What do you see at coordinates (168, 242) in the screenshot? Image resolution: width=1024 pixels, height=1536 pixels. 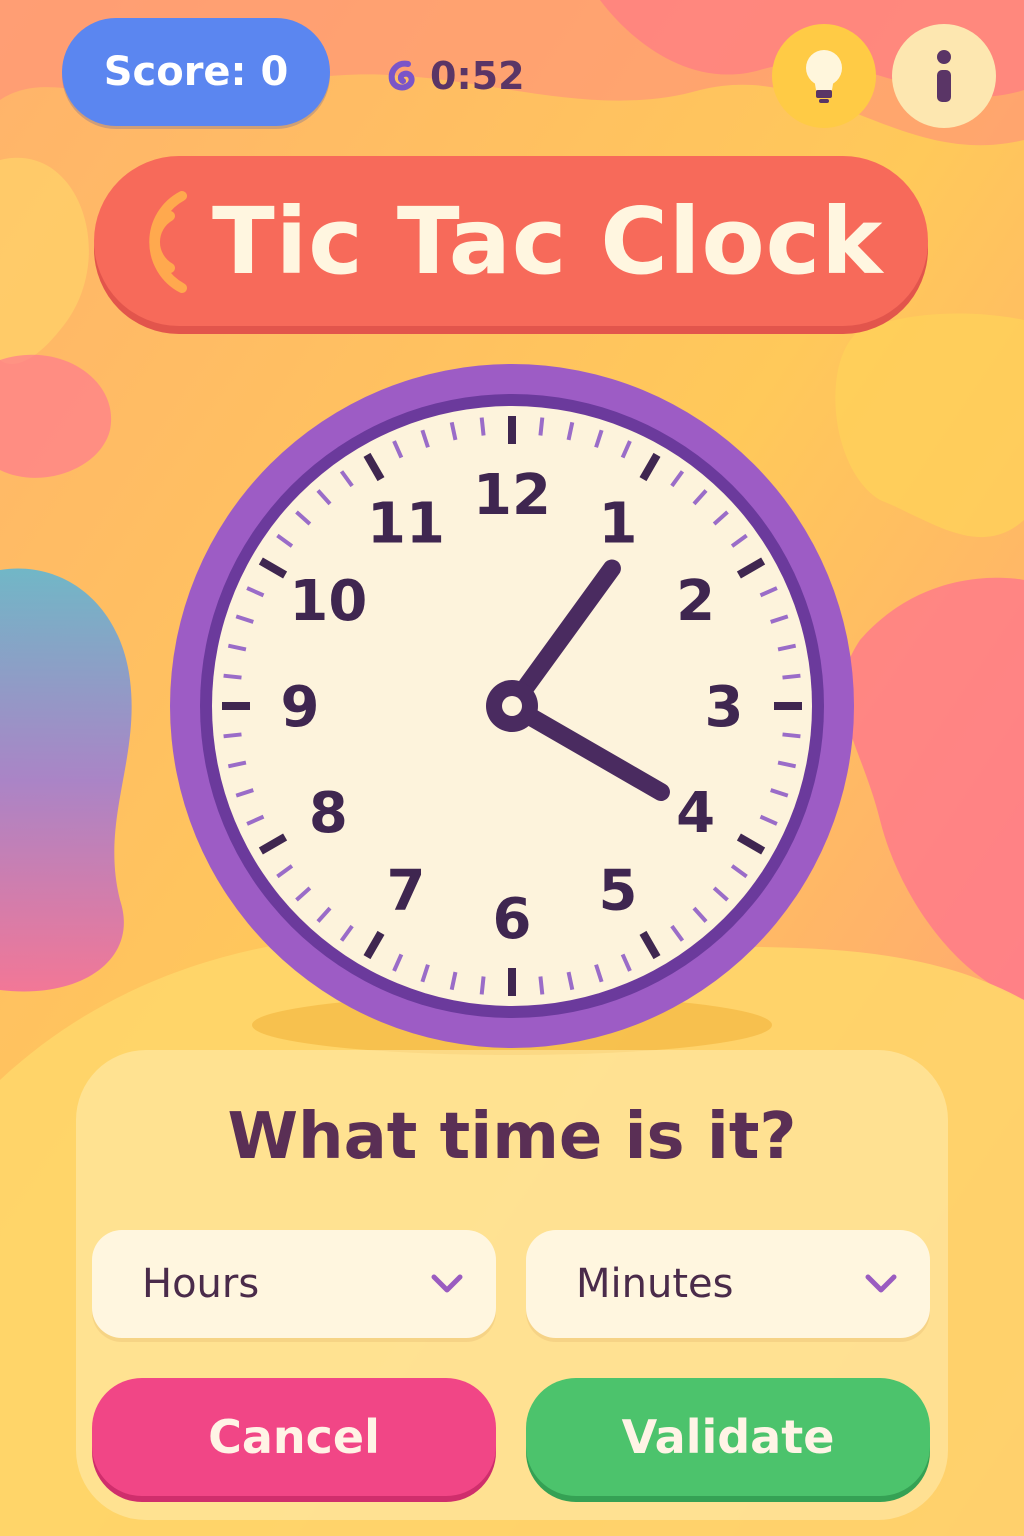 I see `title-swirl-icon` at bounding box center [168, 242].